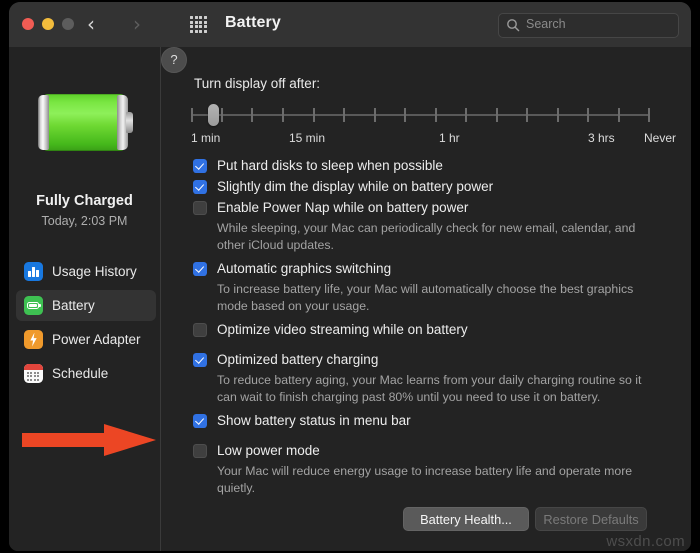 This screenshot has width=700, height=553. I want to click on slider-track, so click(420, 115).